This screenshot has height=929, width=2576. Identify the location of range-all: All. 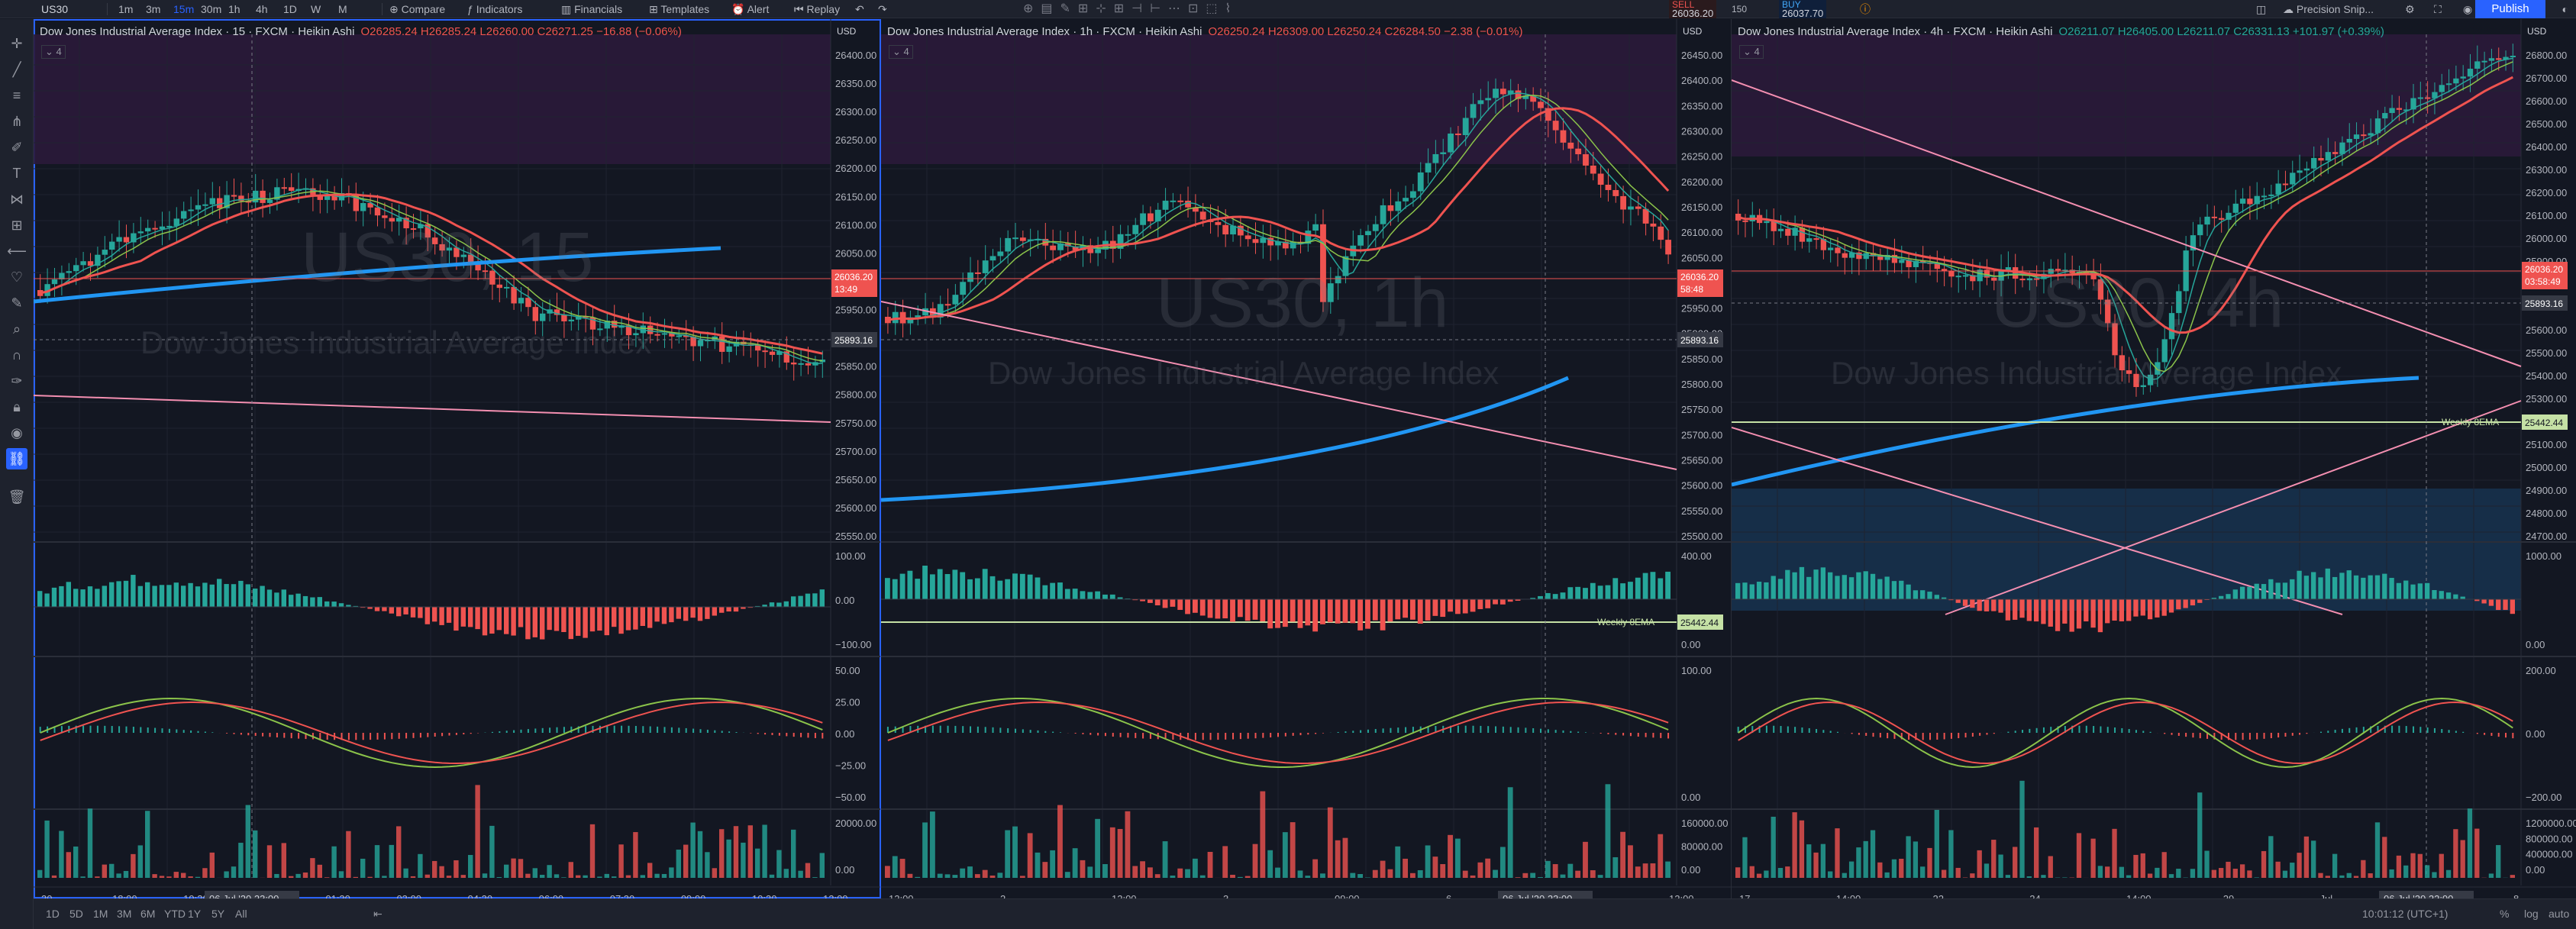
(241, 914).